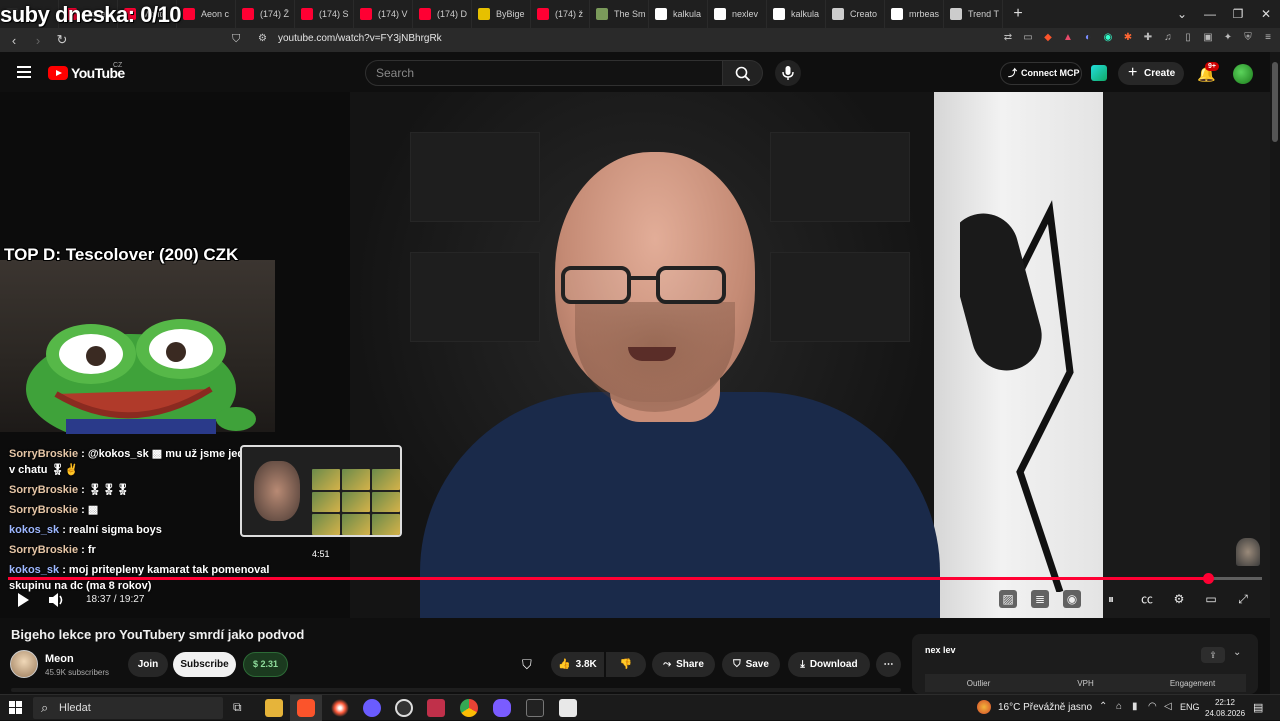 The height and width of the screenshot is (721, 1280). Describe the element at coordinates (1068, 38) in the screenshot. I see `rewards-icon: ▲` at that location.